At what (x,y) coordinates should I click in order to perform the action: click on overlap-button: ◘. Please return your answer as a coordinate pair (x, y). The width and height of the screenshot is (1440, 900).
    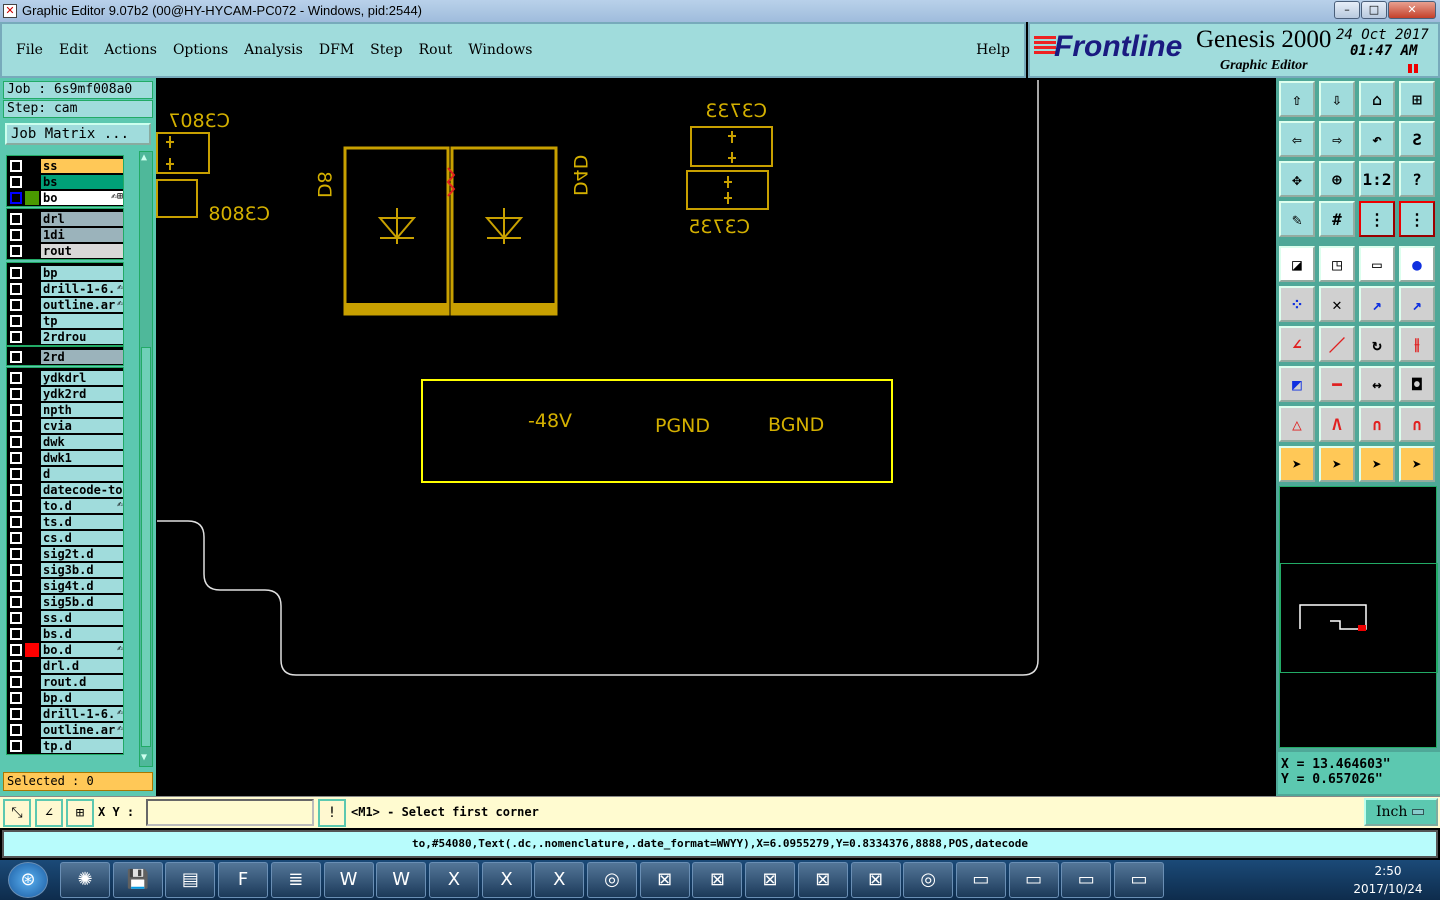
    Looking at the image, I should click on (1417, 384).